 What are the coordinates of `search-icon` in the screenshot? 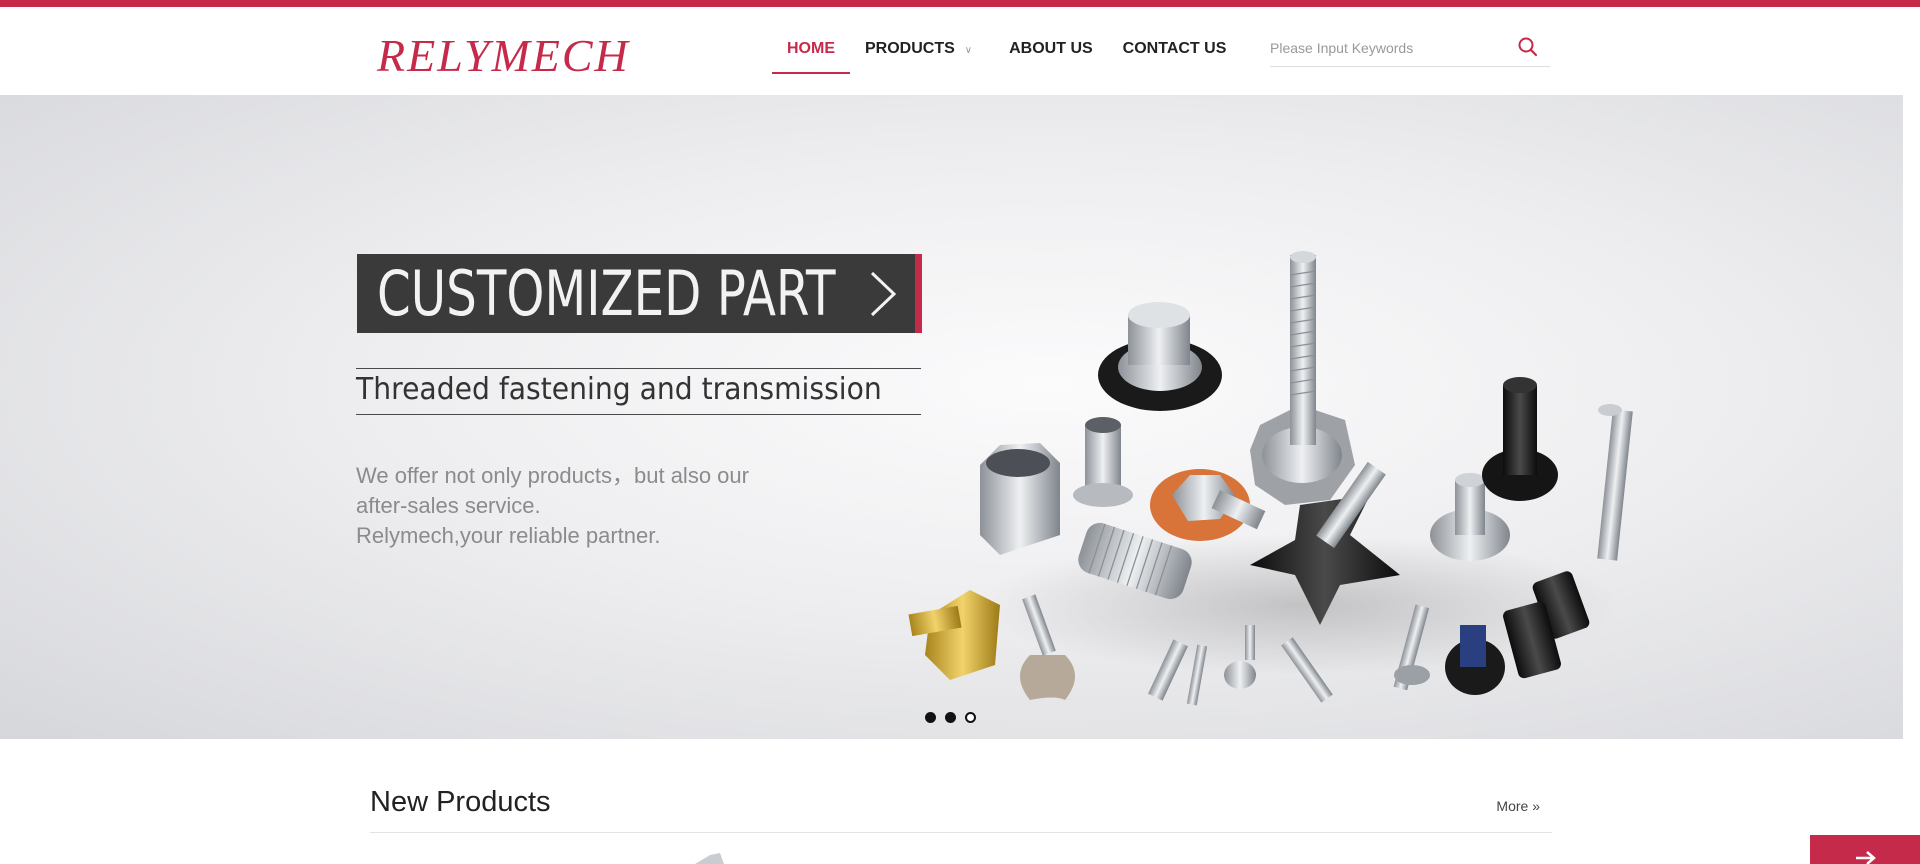 It's located at (1528, 47).